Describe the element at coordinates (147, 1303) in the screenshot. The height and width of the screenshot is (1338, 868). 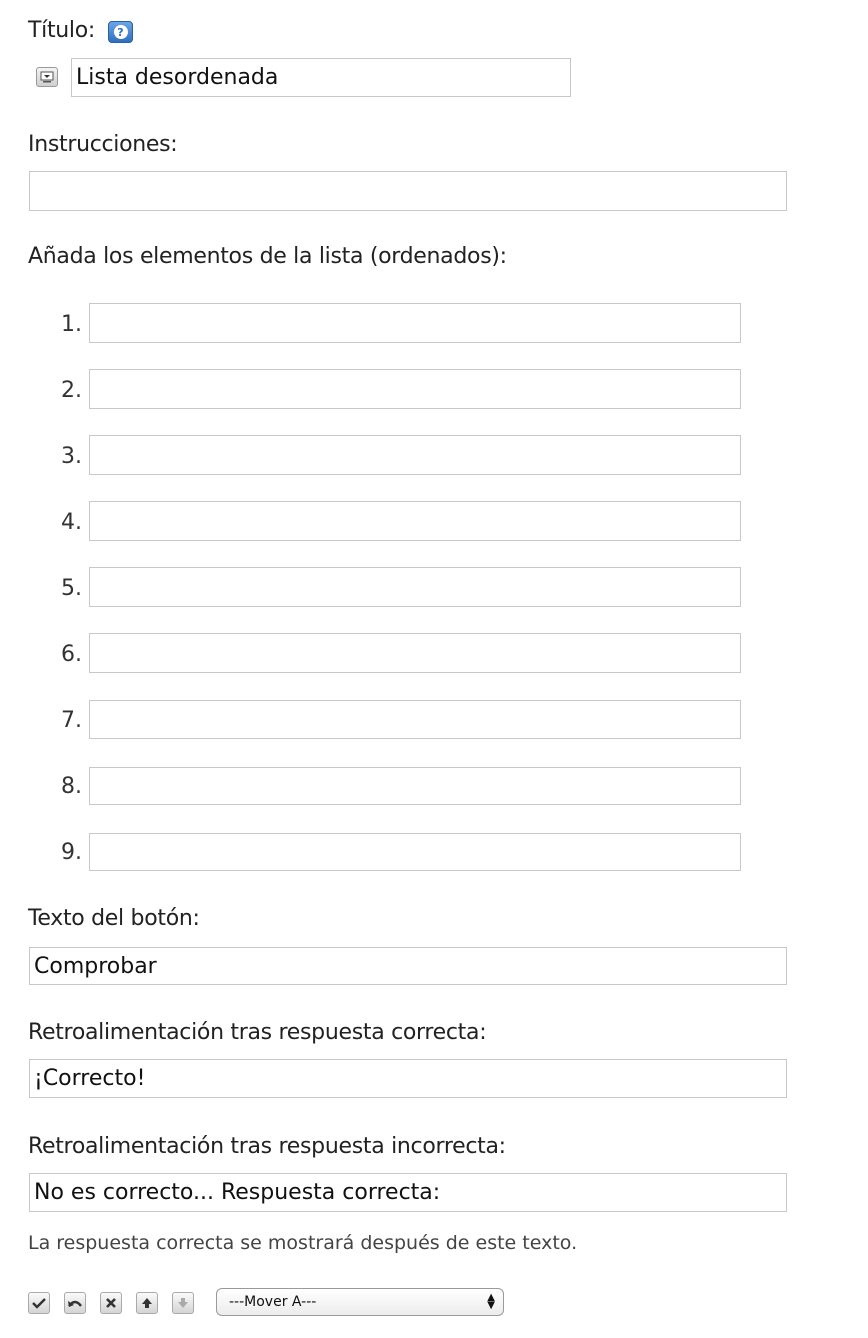
I see `move-up-icon` at that location.